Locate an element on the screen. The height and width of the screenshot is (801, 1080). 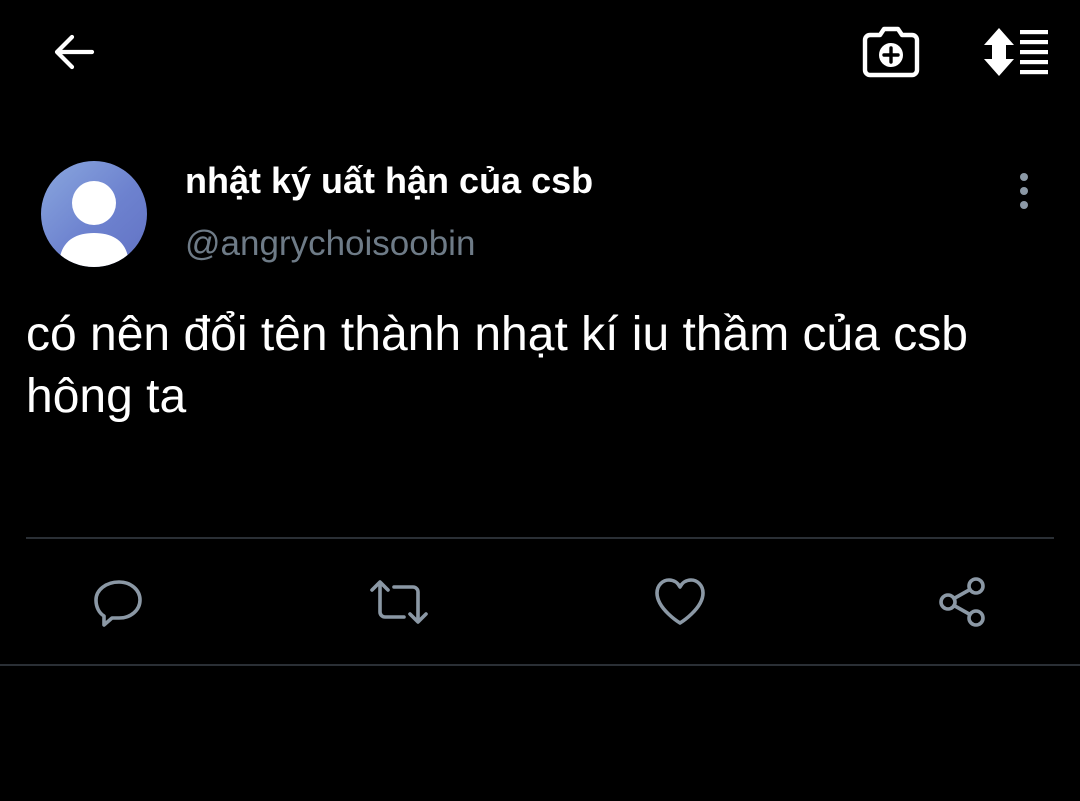
camera-button is located at coordinates (891, 52).